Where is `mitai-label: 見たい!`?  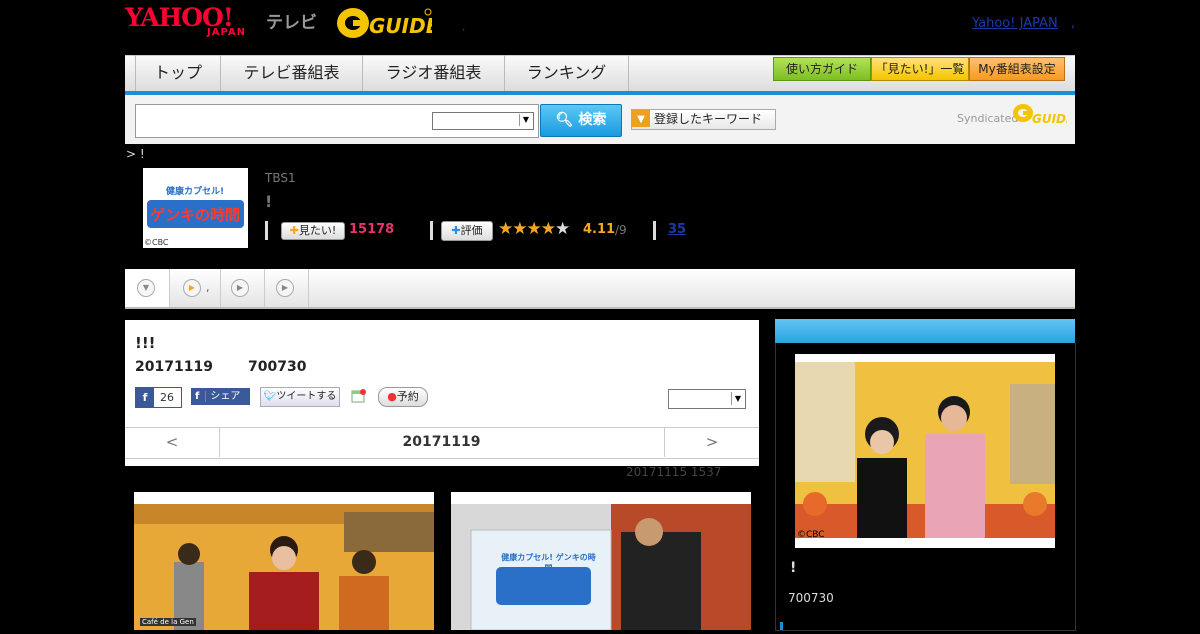
mitai-label: 見たい! is located at coordinates (317, 230).